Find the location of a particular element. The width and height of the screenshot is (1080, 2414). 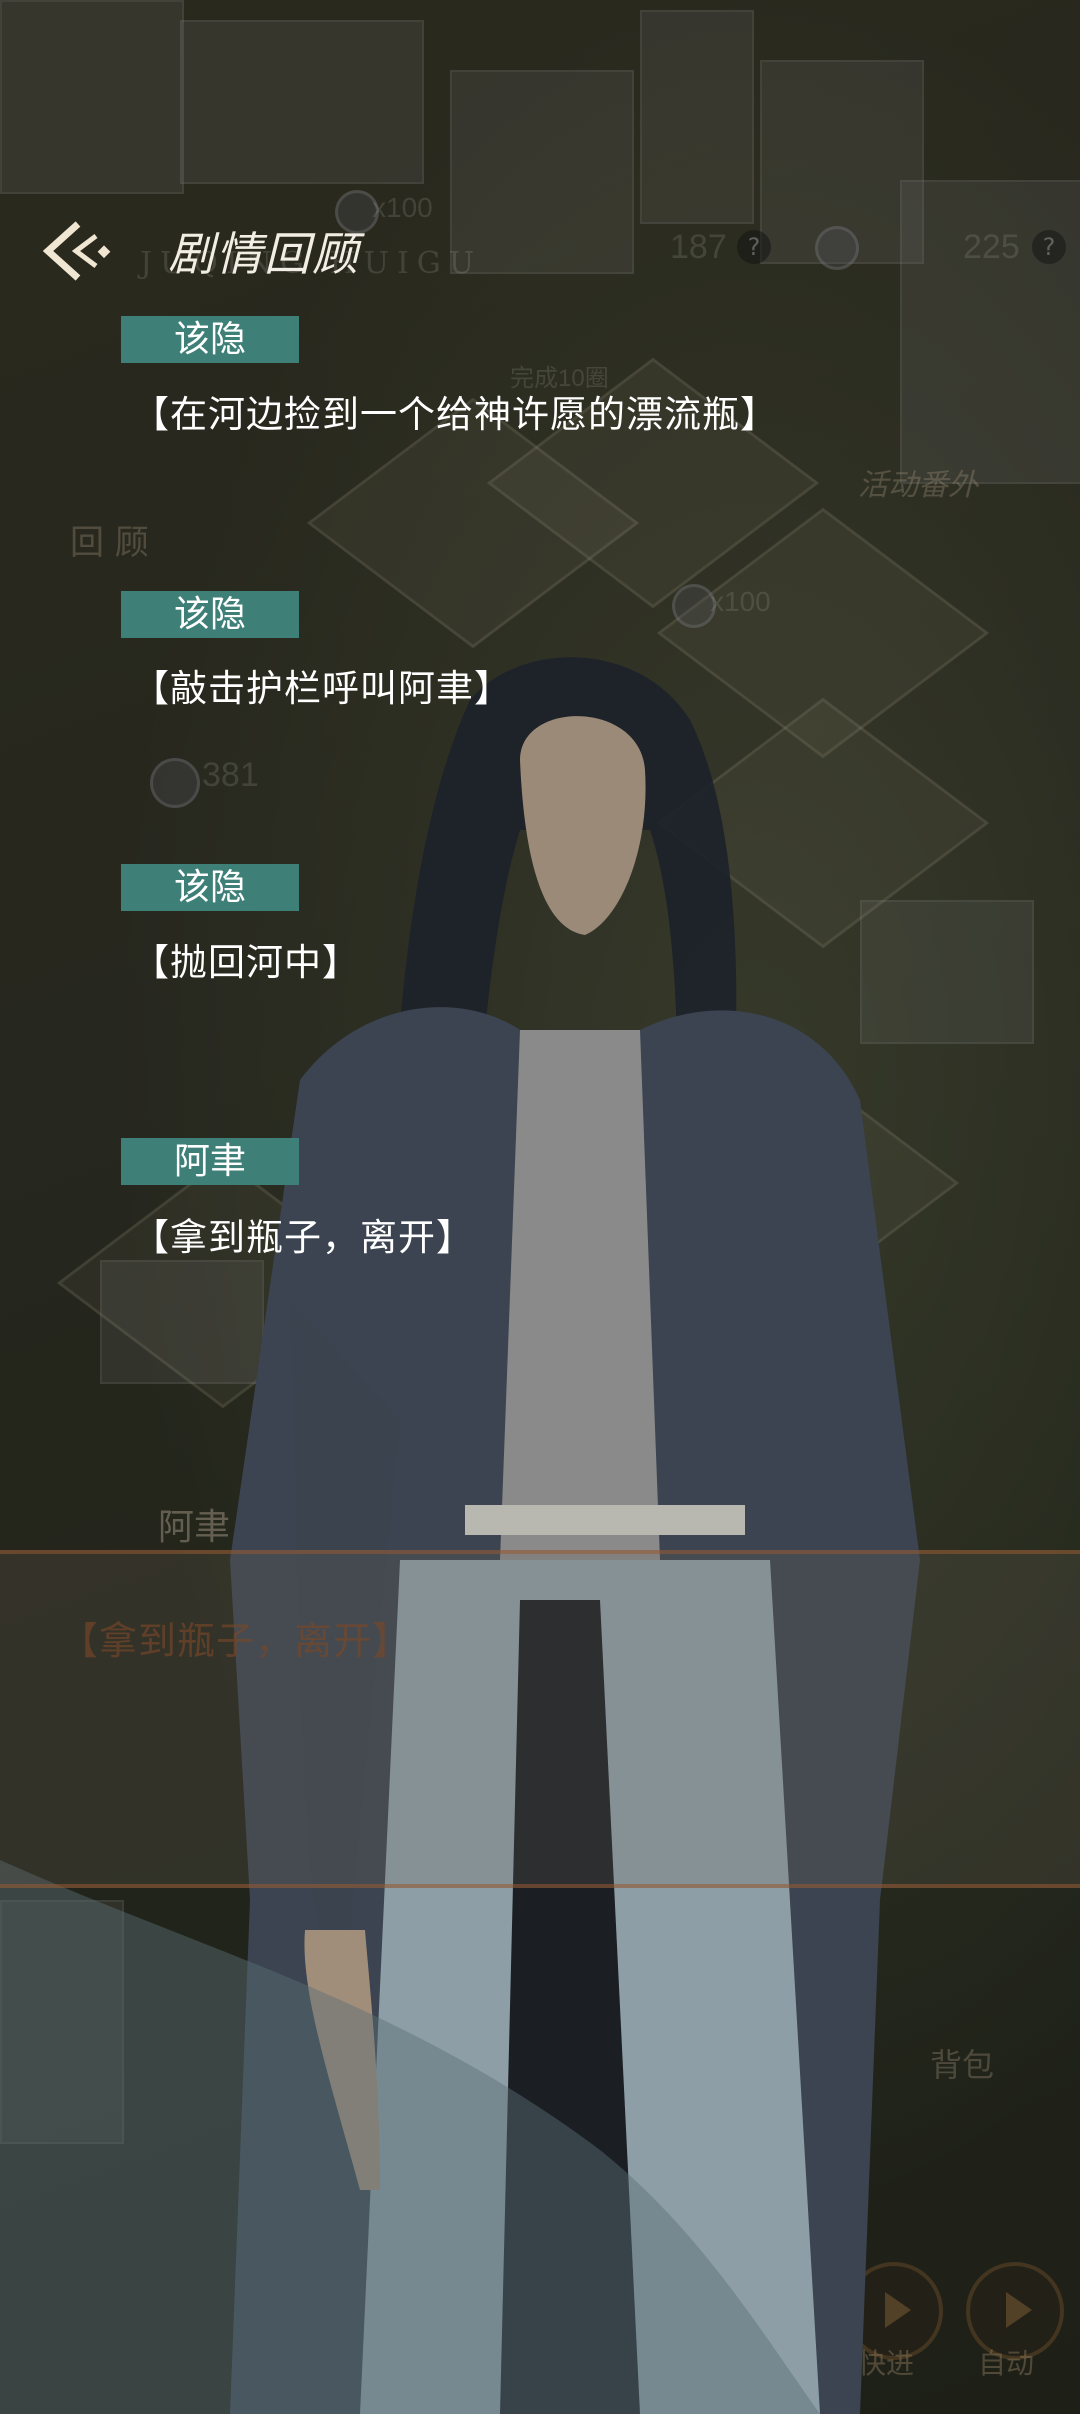

back-arrow-icon is located at coordinates (76, 251).